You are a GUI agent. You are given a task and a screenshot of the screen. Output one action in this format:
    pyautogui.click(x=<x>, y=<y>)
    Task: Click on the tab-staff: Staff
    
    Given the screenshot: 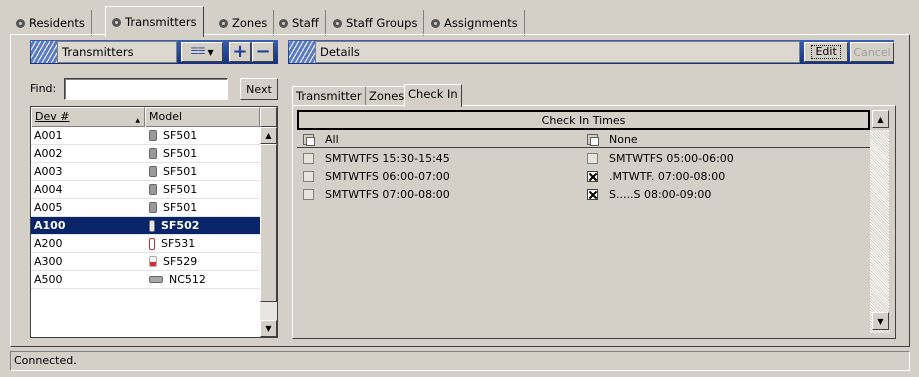 What is the action you would take?
    pyautogui.click(x=299, y=23)
    